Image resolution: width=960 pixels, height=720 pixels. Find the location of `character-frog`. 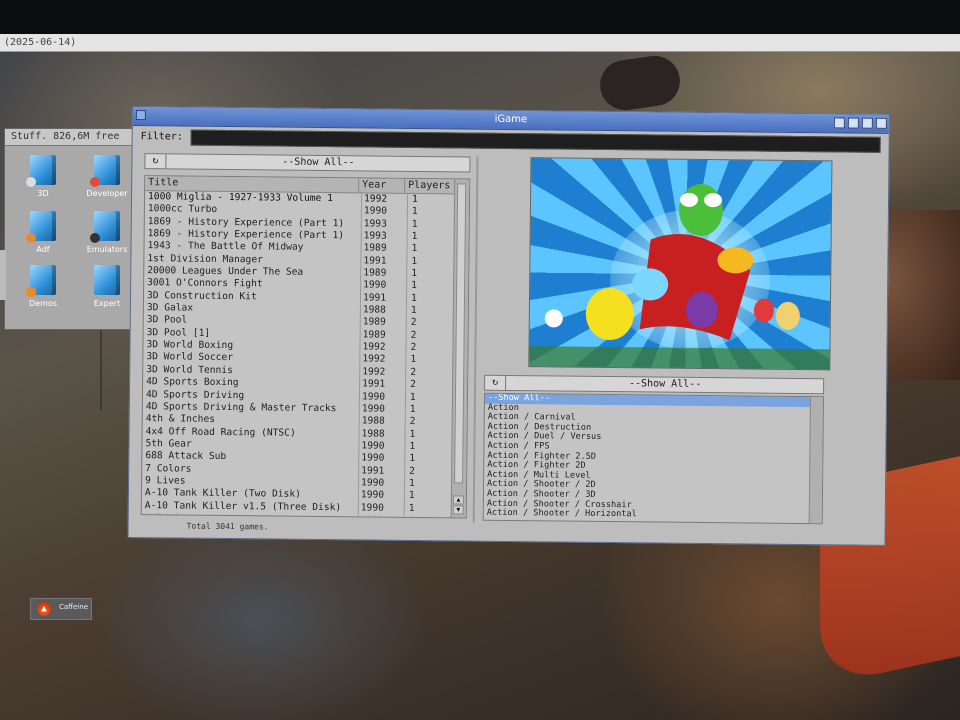

character-frog is located at coordinates (700, 209).